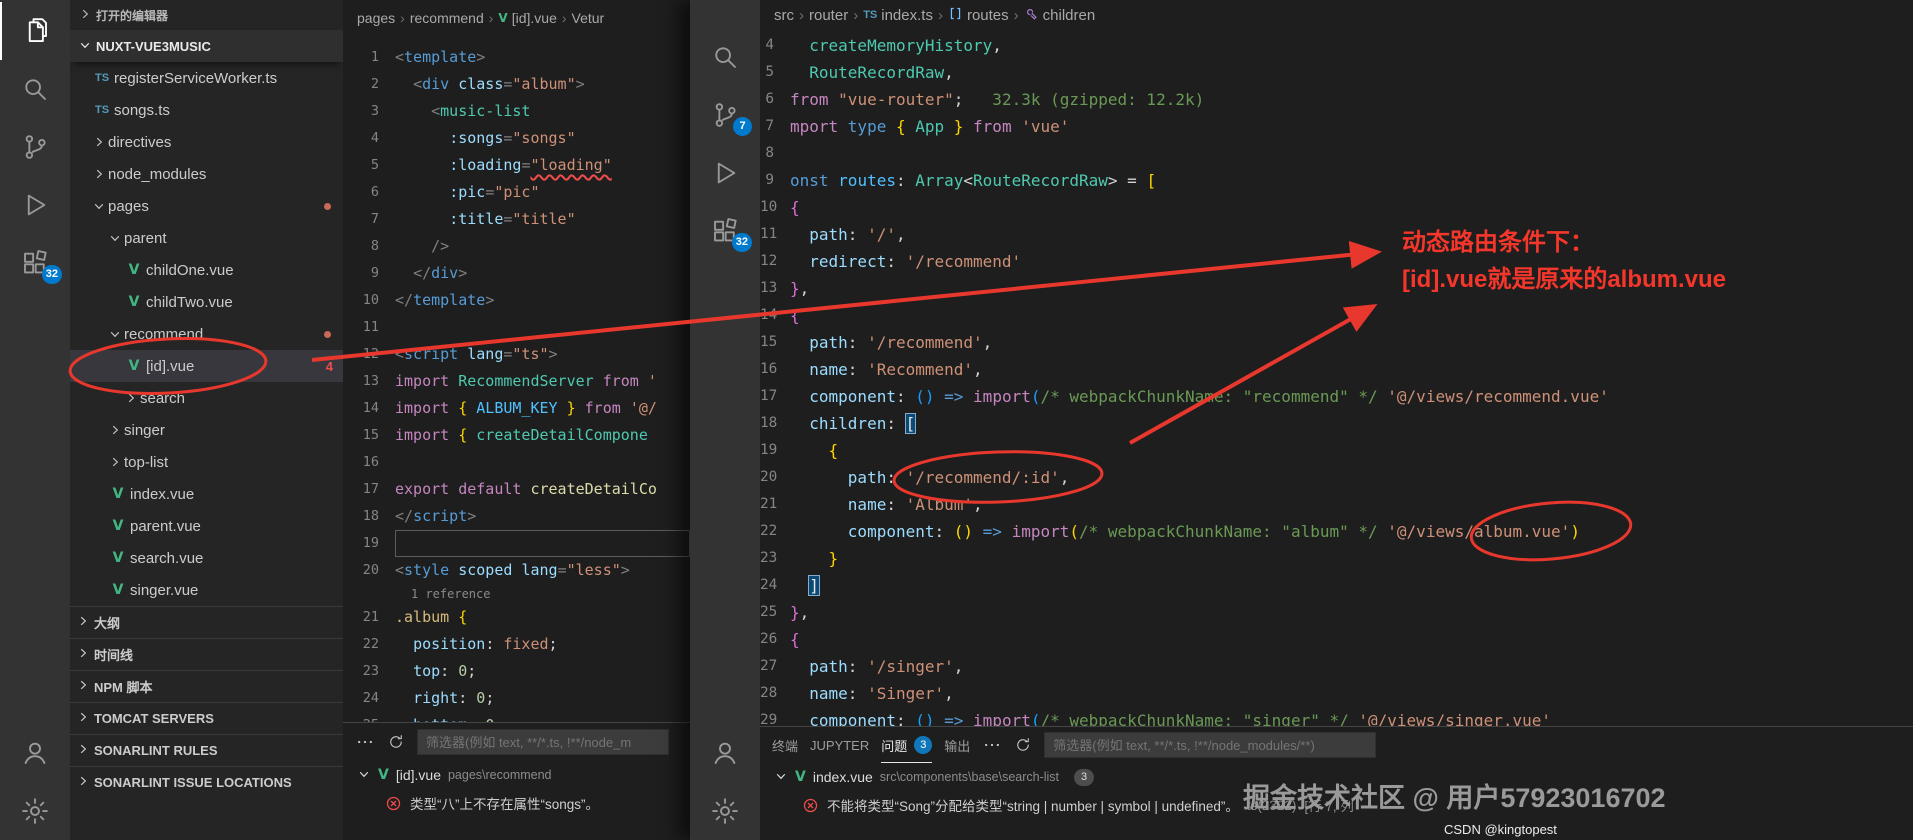  Describe the element at coordinates (1059, 15) in the screenshot. I see `breadcrumb-item-children: children` at that location.